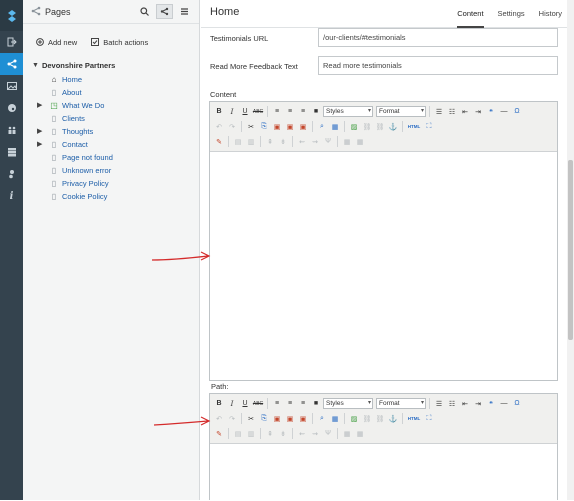  What do you see at coordinates (144, 11) in the screenshot?
I see `search-icon` at bounding box center [144, 11].